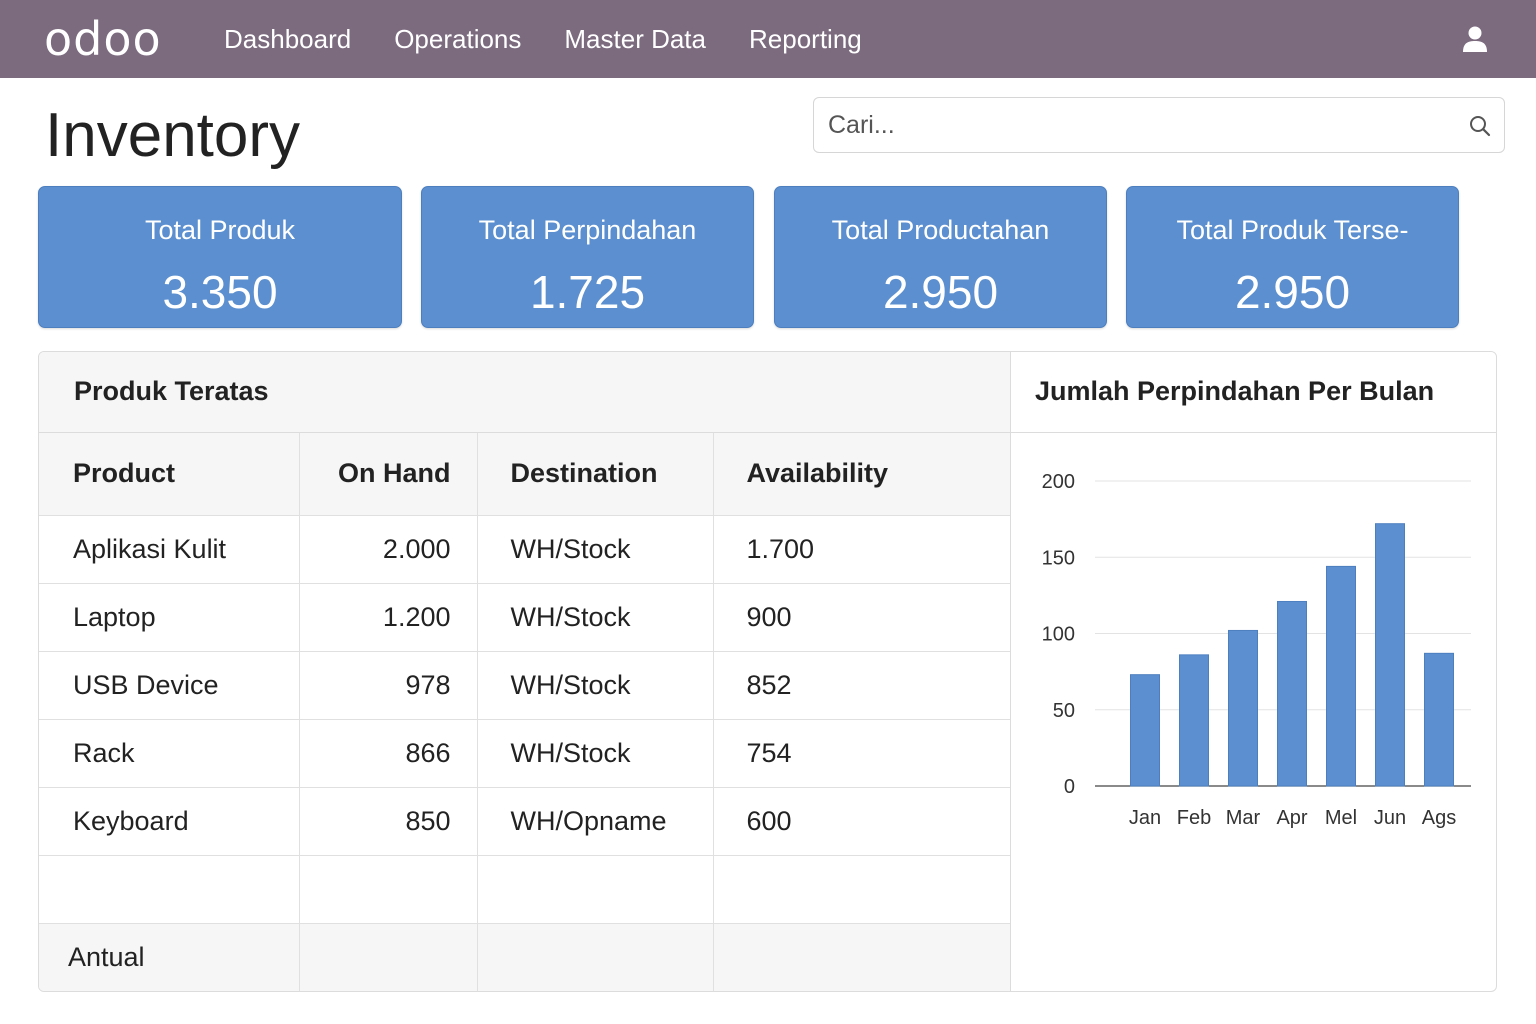 The width and height of the screenshot is (1536, 1024). Describe the element at coordinates (805, 39) in the screenshot. I see `nav-reporting: Reporting` at that location.